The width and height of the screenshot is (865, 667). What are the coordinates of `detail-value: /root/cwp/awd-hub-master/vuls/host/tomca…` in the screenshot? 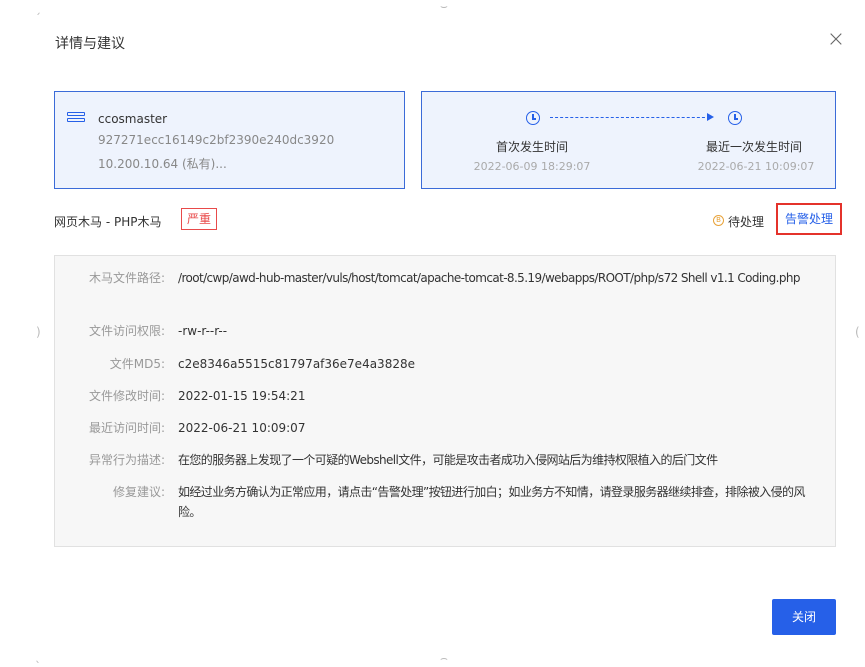 It's located at (489, 278).